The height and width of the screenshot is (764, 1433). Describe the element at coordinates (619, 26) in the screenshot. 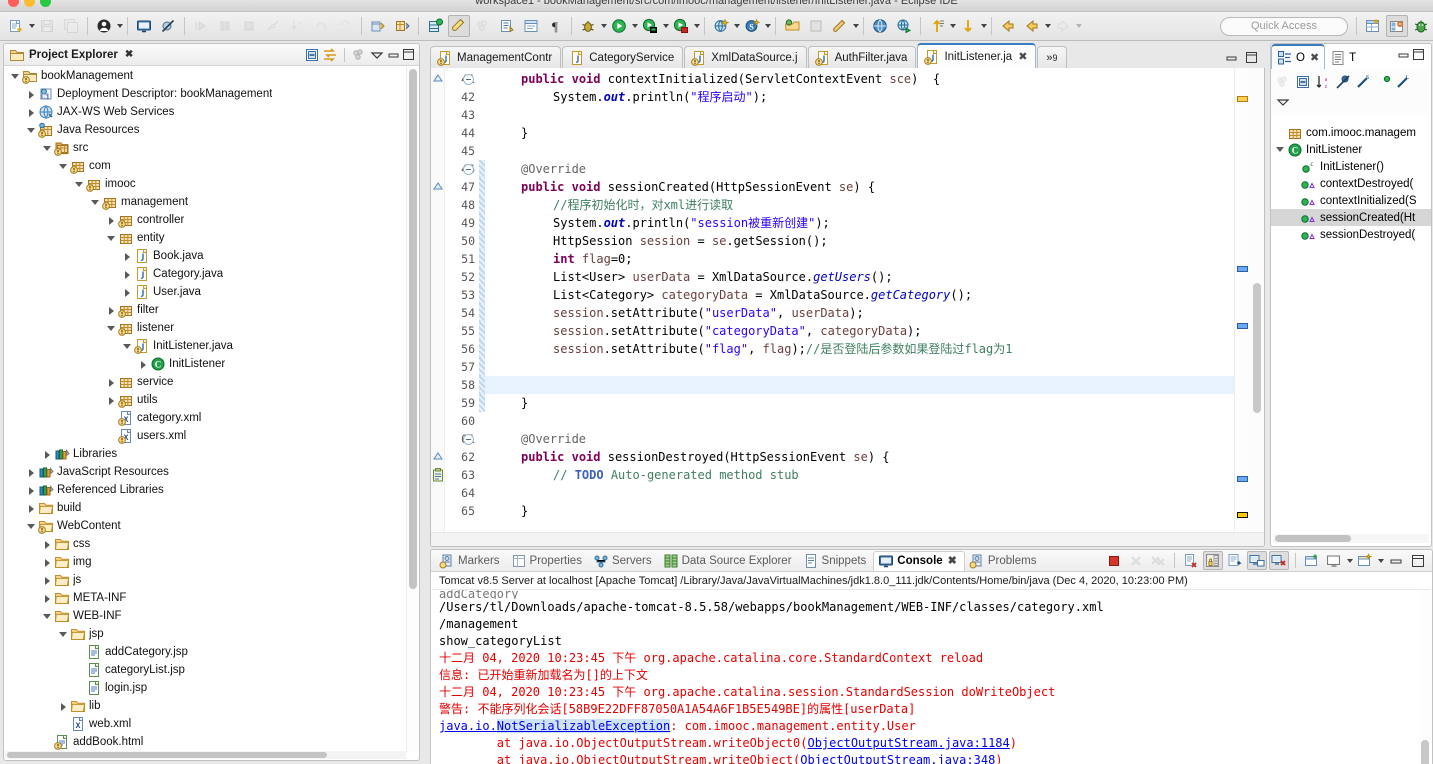

I see `run-button` at that location.